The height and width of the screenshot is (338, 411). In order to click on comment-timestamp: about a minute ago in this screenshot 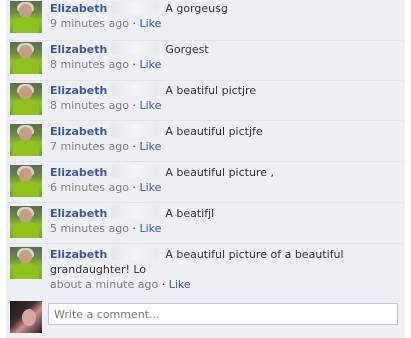, I will do `click(104, 284)`.